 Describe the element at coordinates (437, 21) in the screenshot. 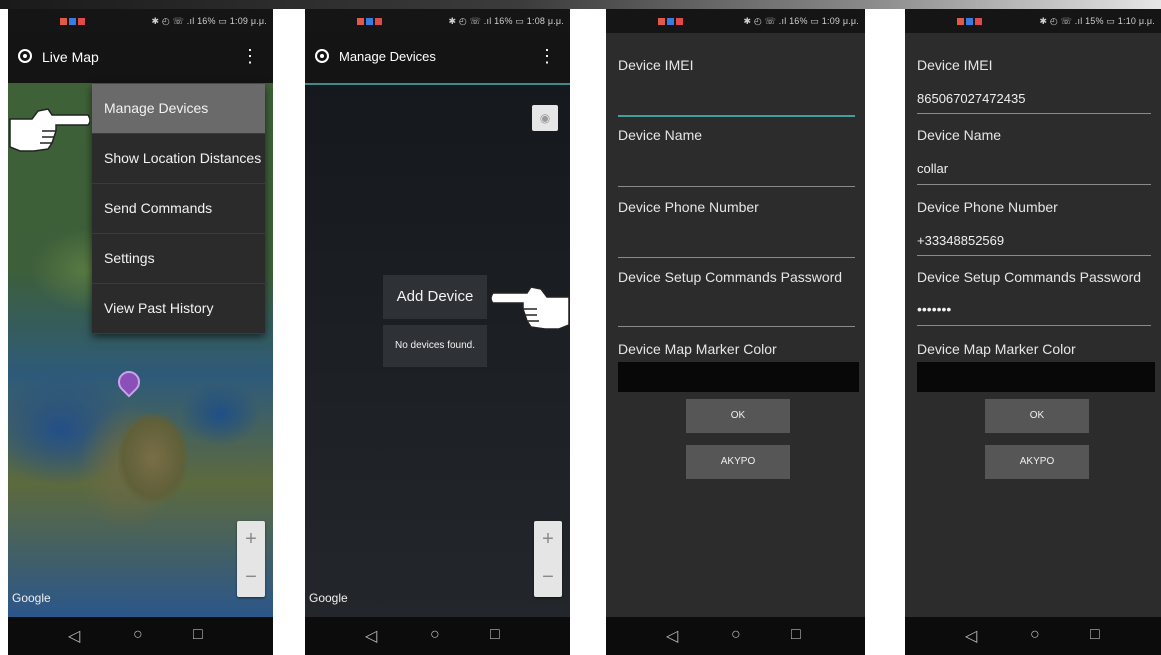

I see `status-bar: ✱ ◴ ☏ .ıl 16% ▭ 1:08 μ.μ.` at that location.